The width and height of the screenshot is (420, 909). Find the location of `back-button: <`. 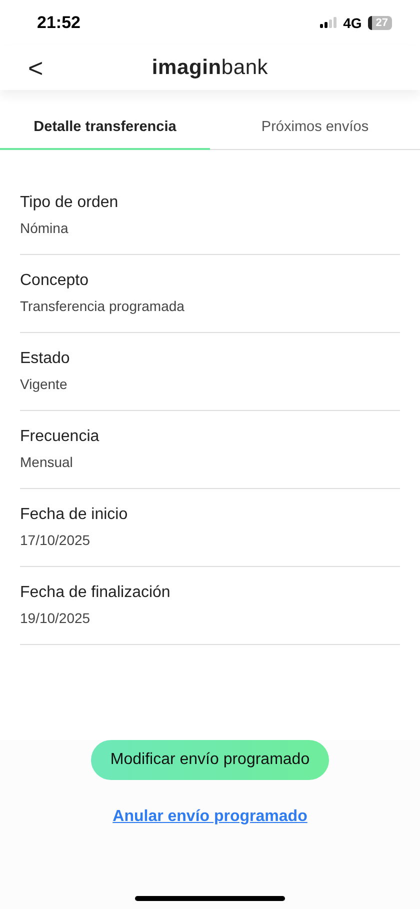

back-button: < is located at coordinates (36, 68).